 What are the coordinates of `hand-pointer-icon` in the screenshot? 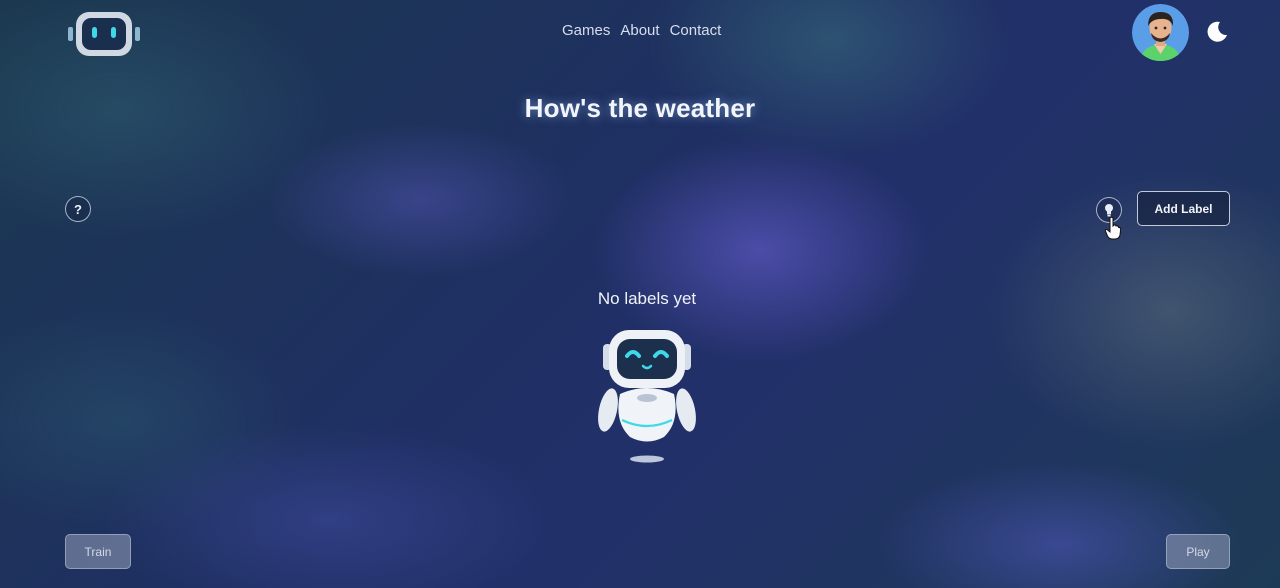 It's located at (1113, 228).